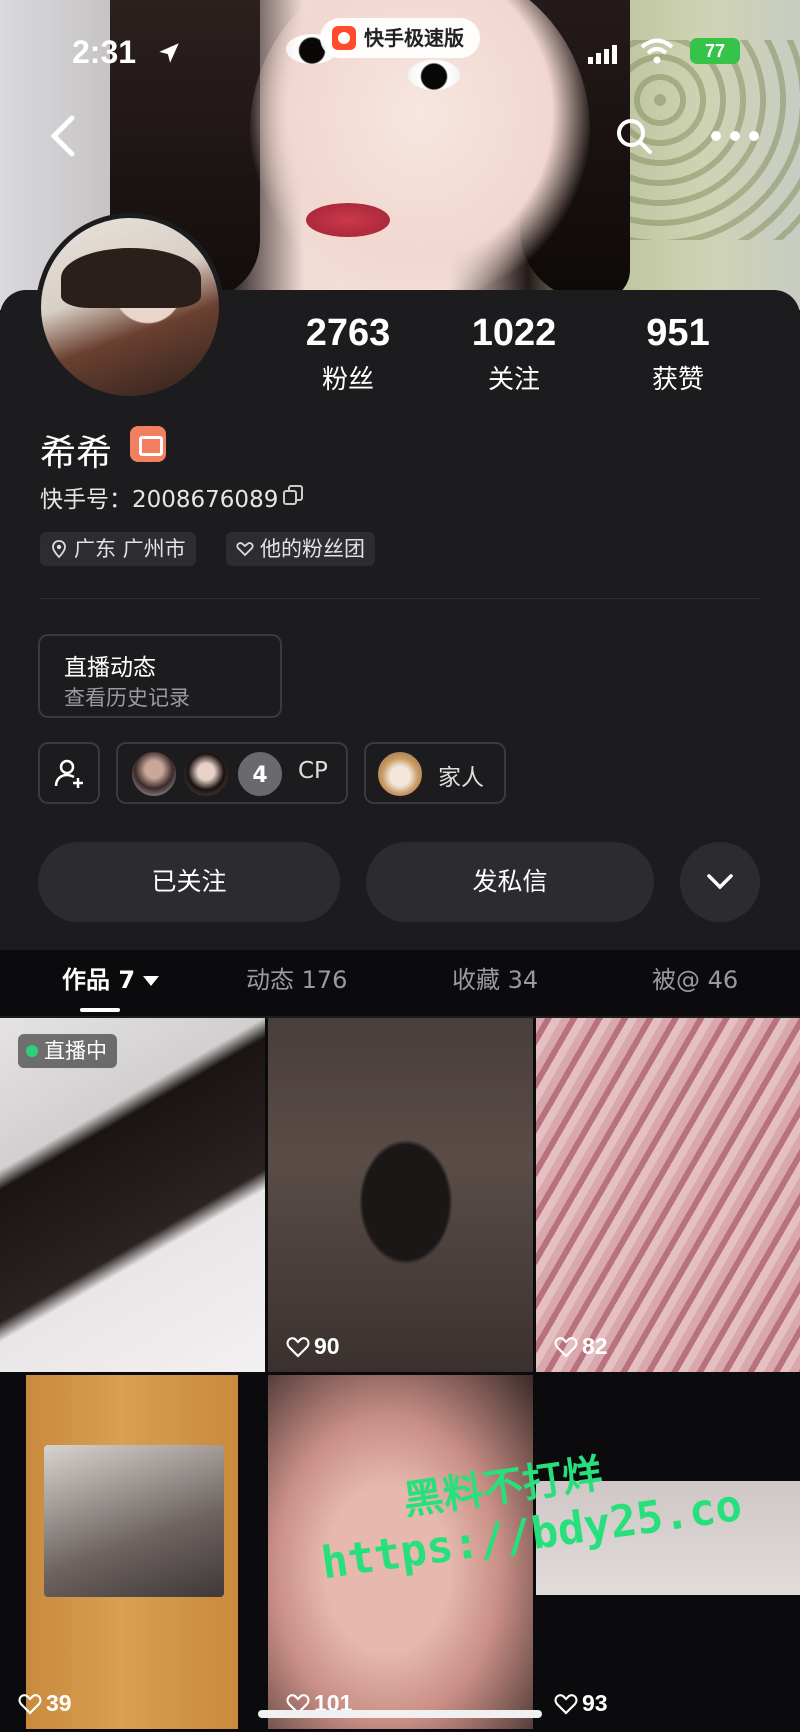 This screenshot has height=1732, width=800. Describe the element at coordinates (313, 1346) in the screenshot. I see `like-count: 90` at that location.